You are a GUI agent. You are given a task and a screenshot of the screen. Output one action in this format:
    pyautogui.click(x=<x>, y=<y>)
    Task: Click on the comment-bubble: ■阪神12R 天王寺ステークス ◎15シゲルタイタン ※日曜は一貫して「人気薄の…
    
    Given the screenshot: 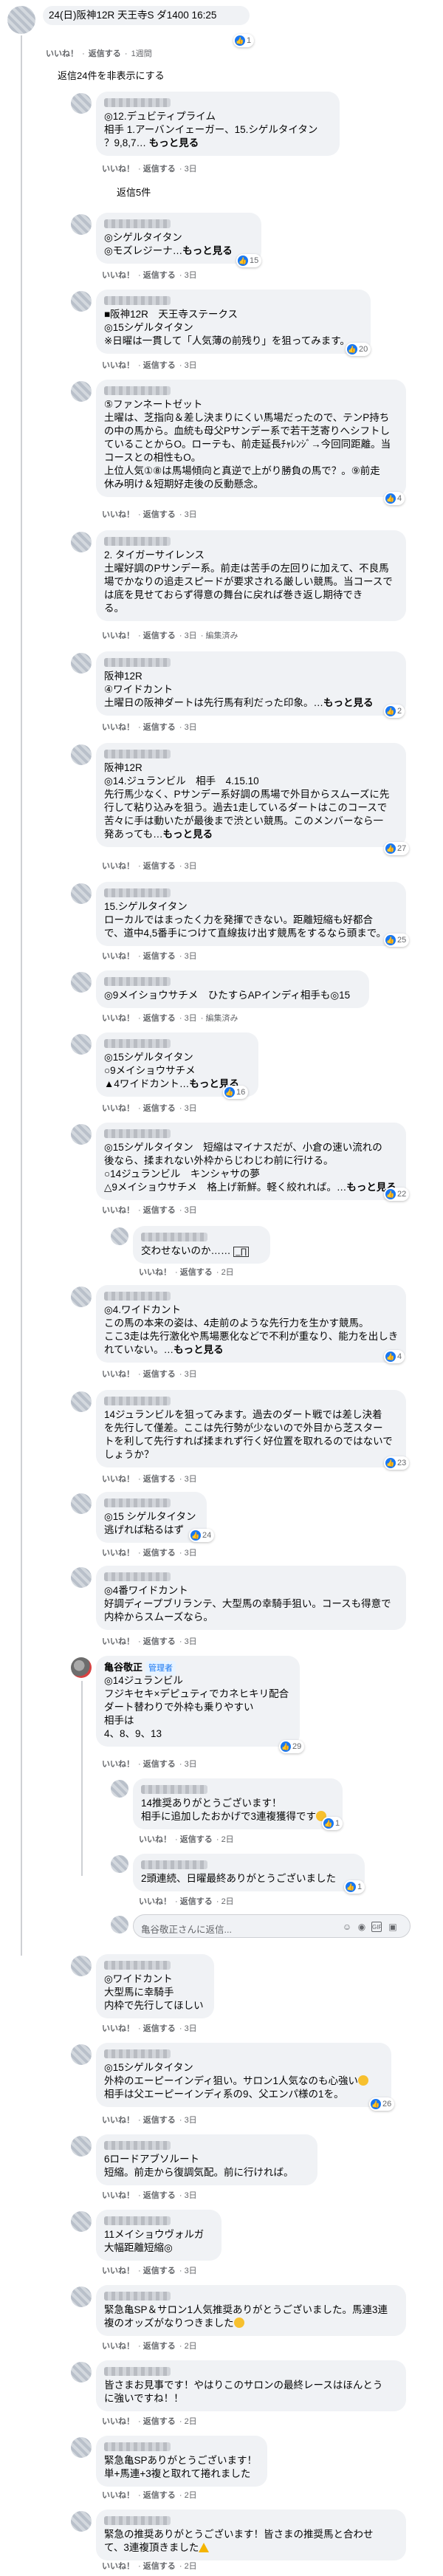 What is the action you would take?
    pyautogui.click(x=233, y=322)
    